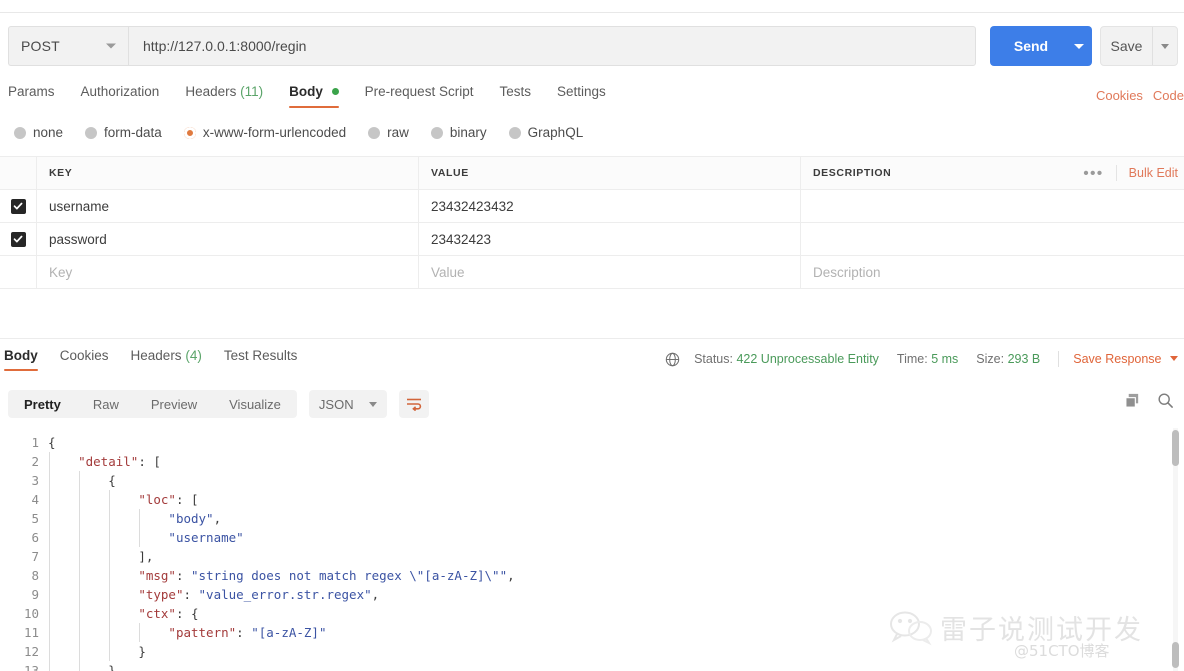 The height and width of the screenshot is (671, 1184). Describe the element at coordinates (992, 173) in the screenshot. I see `header-description-cell: DESCRIPTION ••• Bulk Edit` at that location.